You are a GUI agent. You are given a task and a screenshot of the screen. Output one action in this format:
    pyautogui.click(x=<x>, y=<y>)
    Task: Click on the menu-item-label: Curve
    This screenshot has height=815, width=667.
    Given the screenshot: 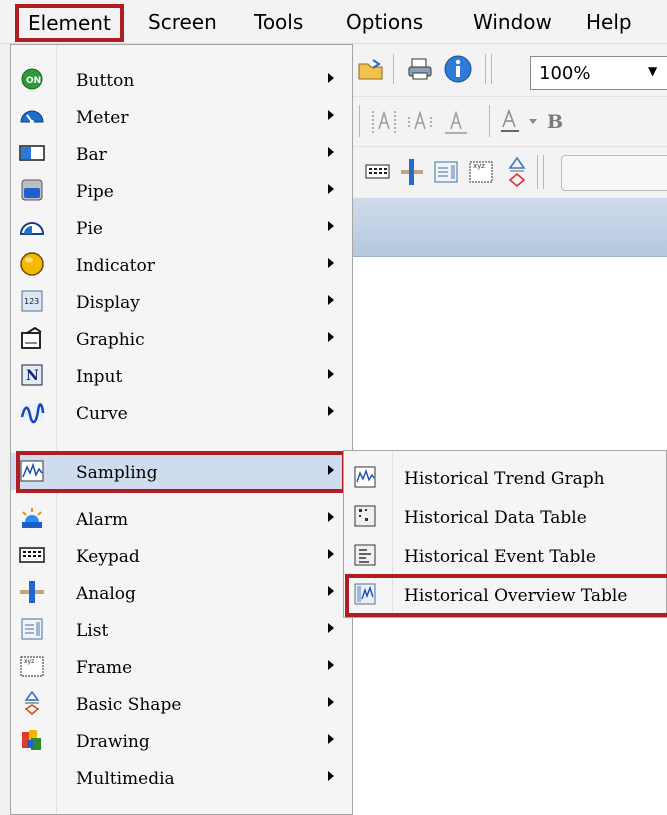 What is the action you would take?
    pyautogui.click(x=102, y=414)
    